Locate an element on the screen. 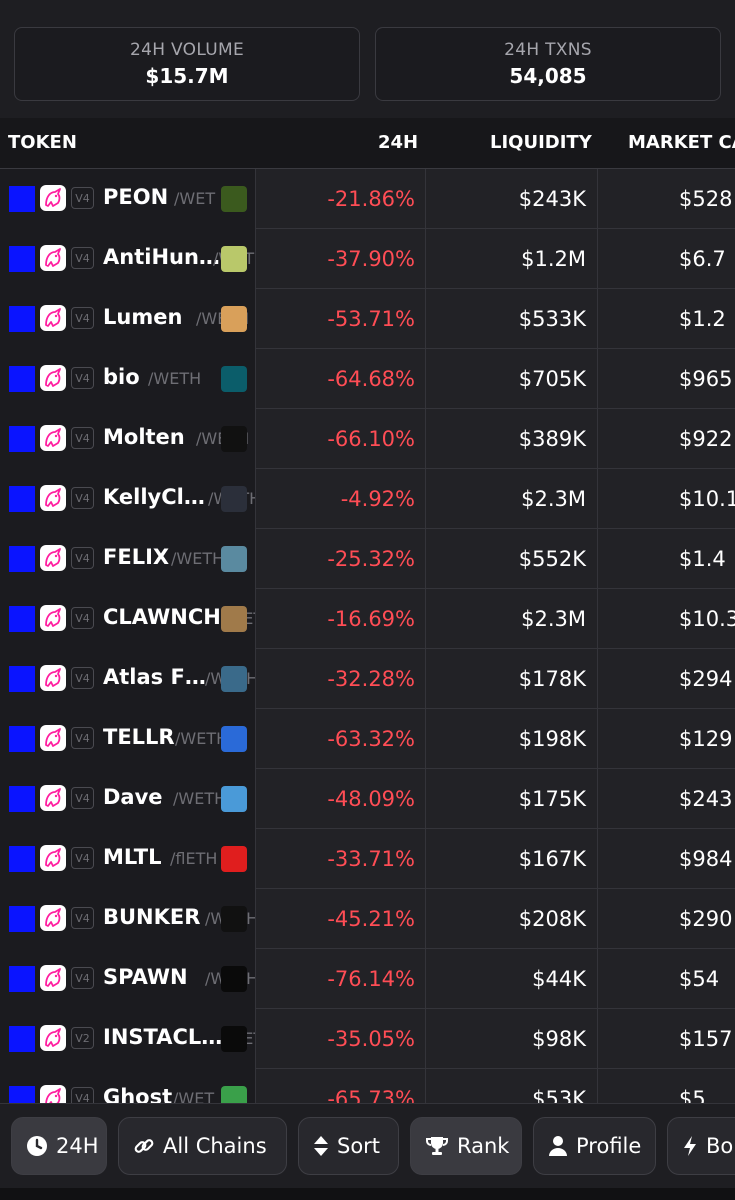  minion-logo-icon is located at coordinates (234, 799).